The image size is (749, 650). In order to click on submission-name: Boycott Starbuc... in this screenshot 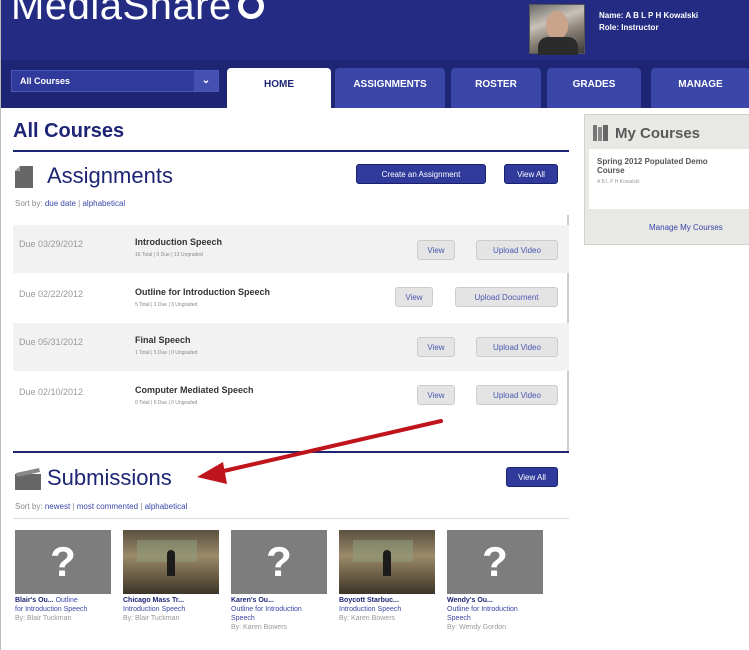, I will do `click(369, 600)`.